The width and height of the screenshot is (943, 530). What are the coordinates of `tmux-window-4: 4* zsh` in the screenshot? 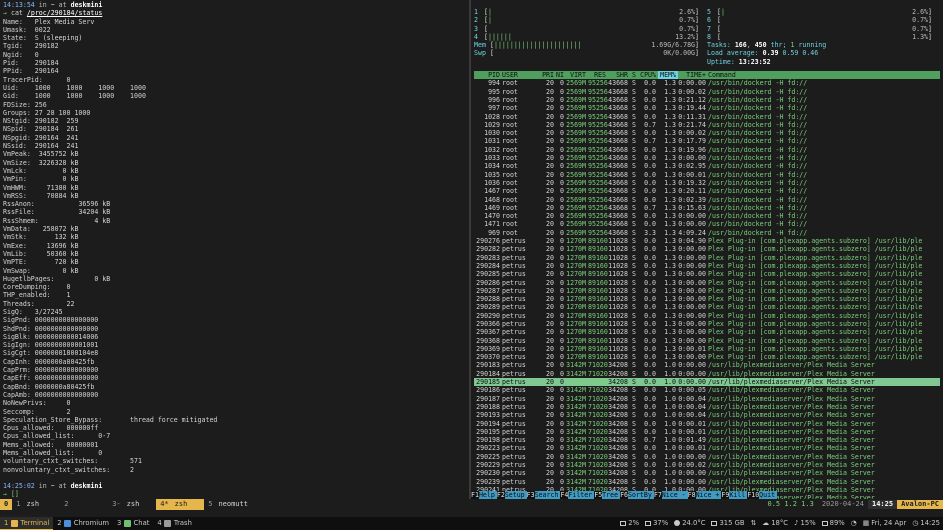 It's located at (180, 504).